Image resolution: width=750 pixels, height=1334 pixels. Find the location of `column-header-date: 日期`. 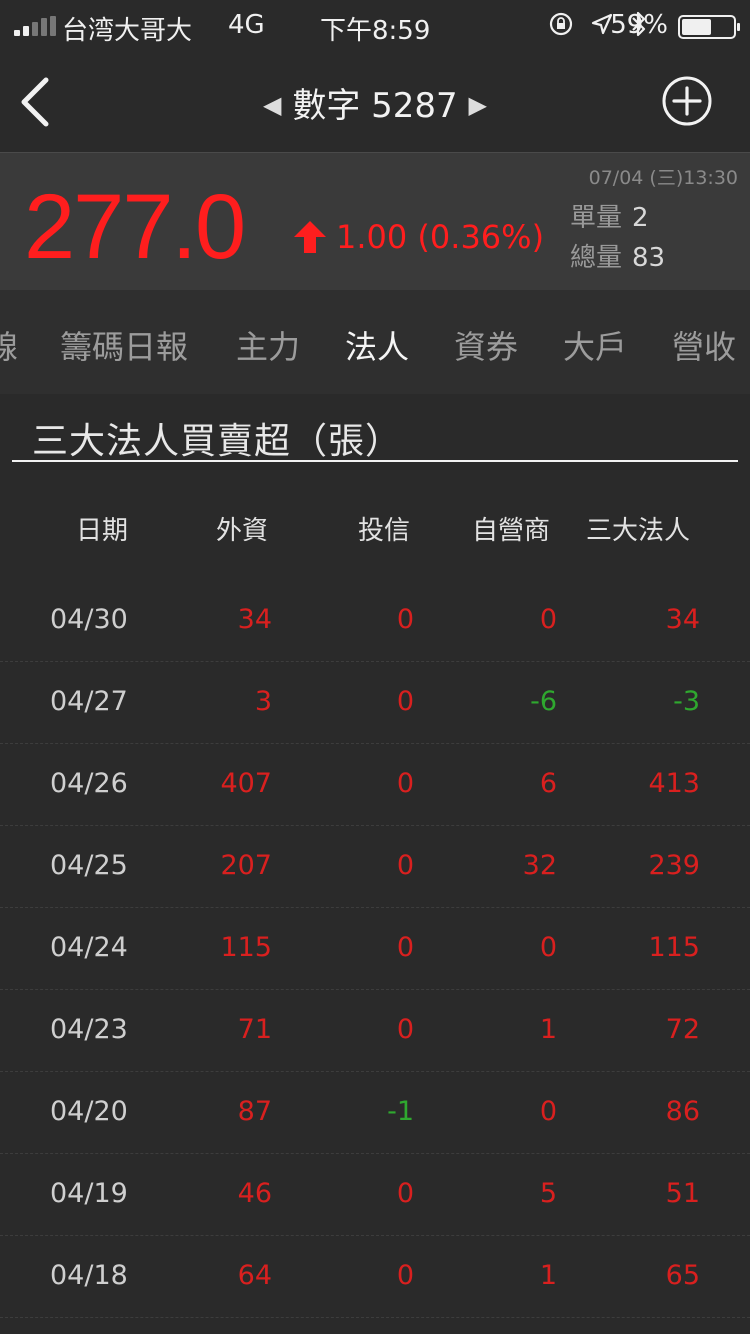

column-header-date: 日期 is located at coordinates (102, 531).